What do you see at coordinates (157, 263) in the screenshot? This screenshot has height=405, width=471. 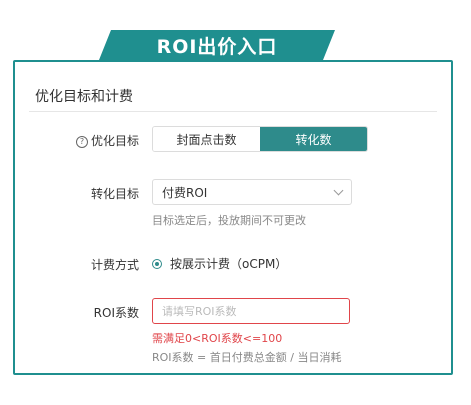 I see `radio-selected-icon` at bounding box center [157, 263].